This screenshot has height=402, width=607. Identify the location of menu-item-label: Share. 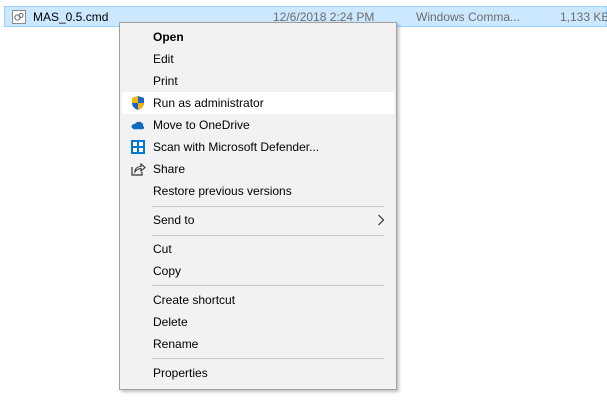
(169, 169).